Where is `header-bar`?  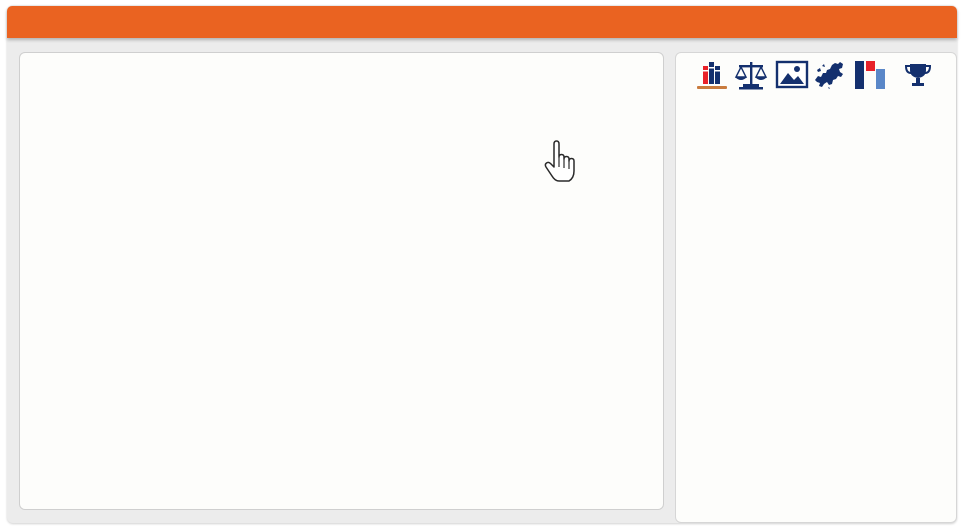
header-bar is located at coordinates (482, 22).